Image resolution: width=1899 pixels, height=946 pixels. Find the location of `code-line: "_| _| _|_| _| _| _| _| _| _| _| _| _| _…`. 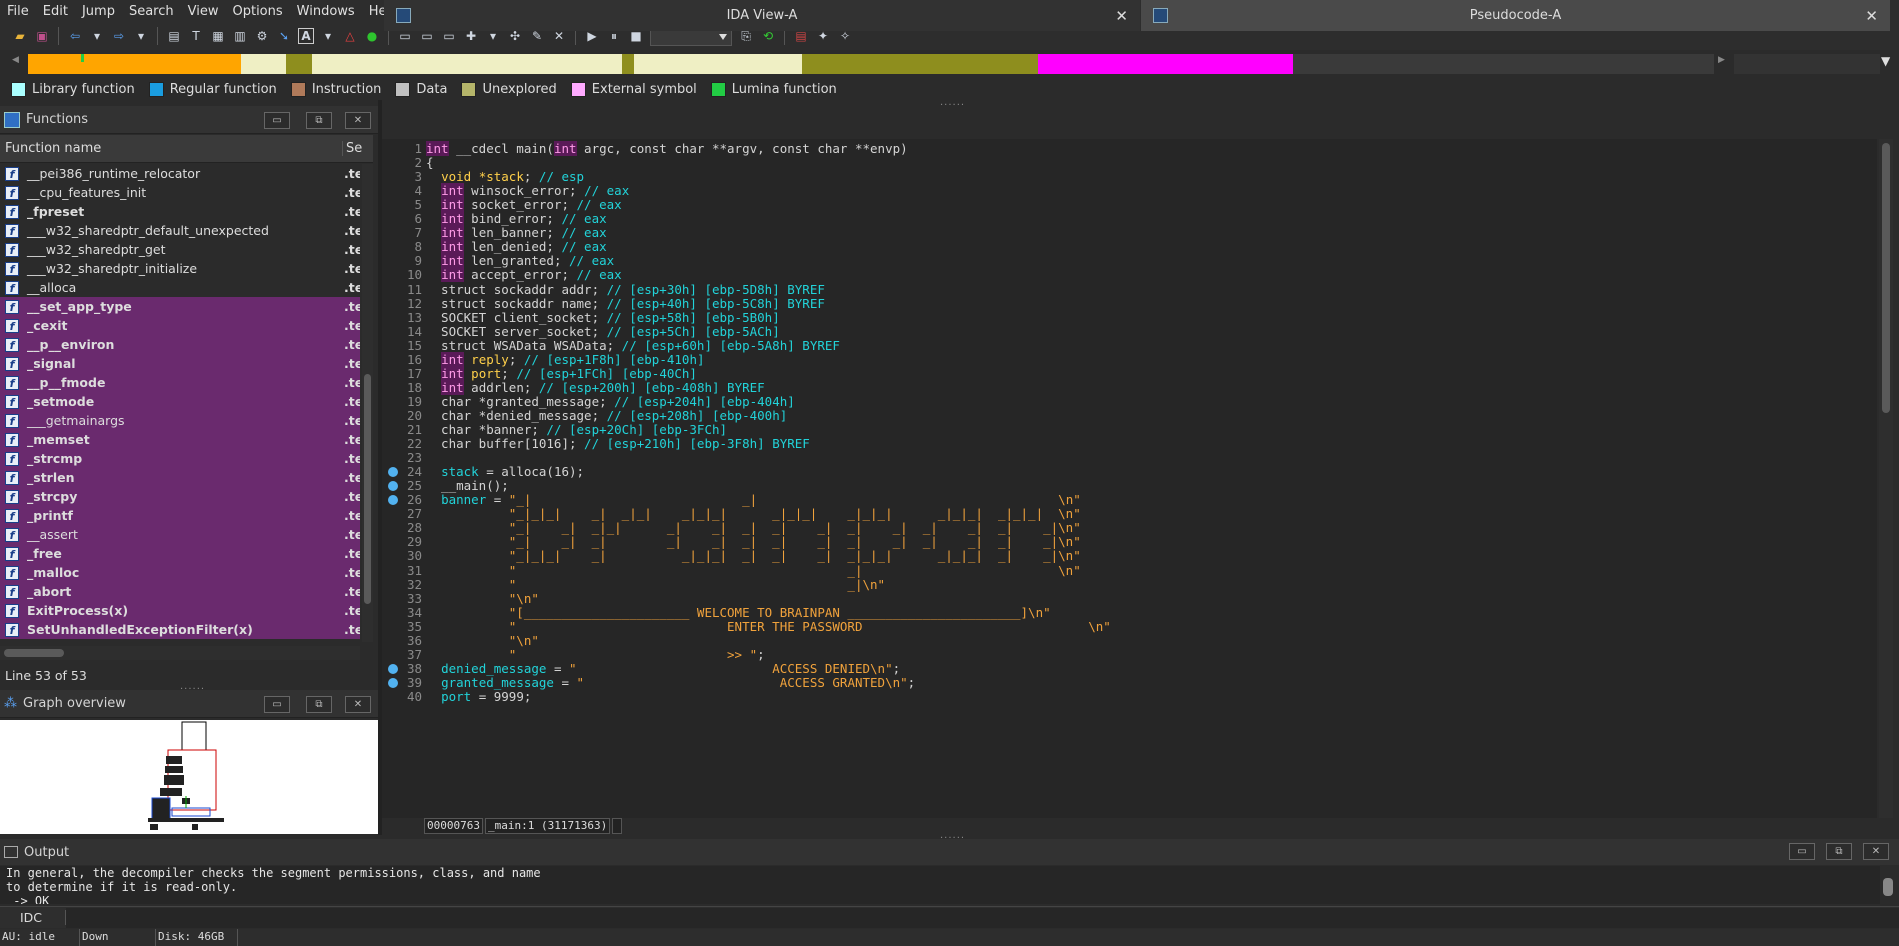

code-line: "_| _| _|_| _| _| _| _| _| _| _| _| _| _… is located at coordinates (753, 527).